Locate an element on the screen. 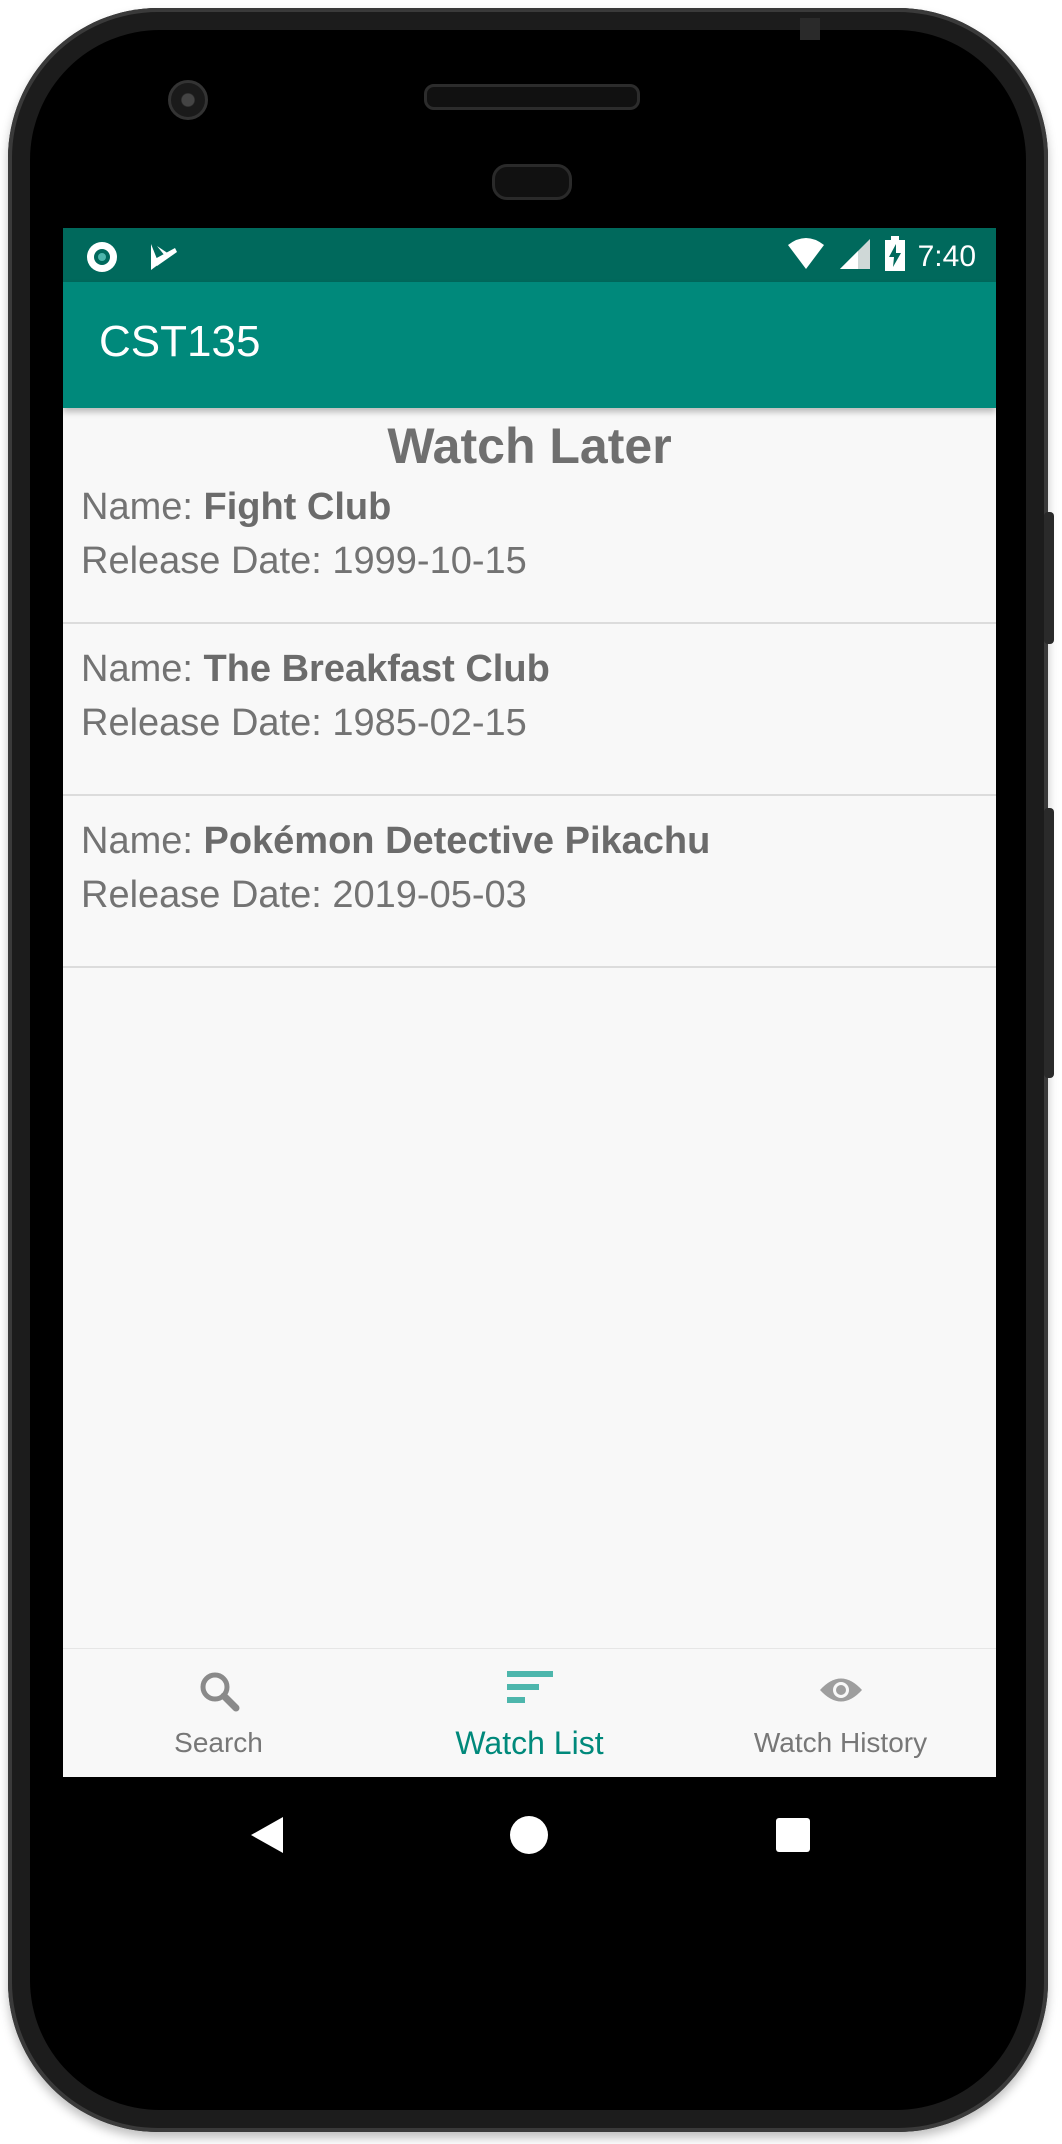 The width and height of the screenshot is (1062, 2144). battery-charging-icon is located at coordinates (895, 256).